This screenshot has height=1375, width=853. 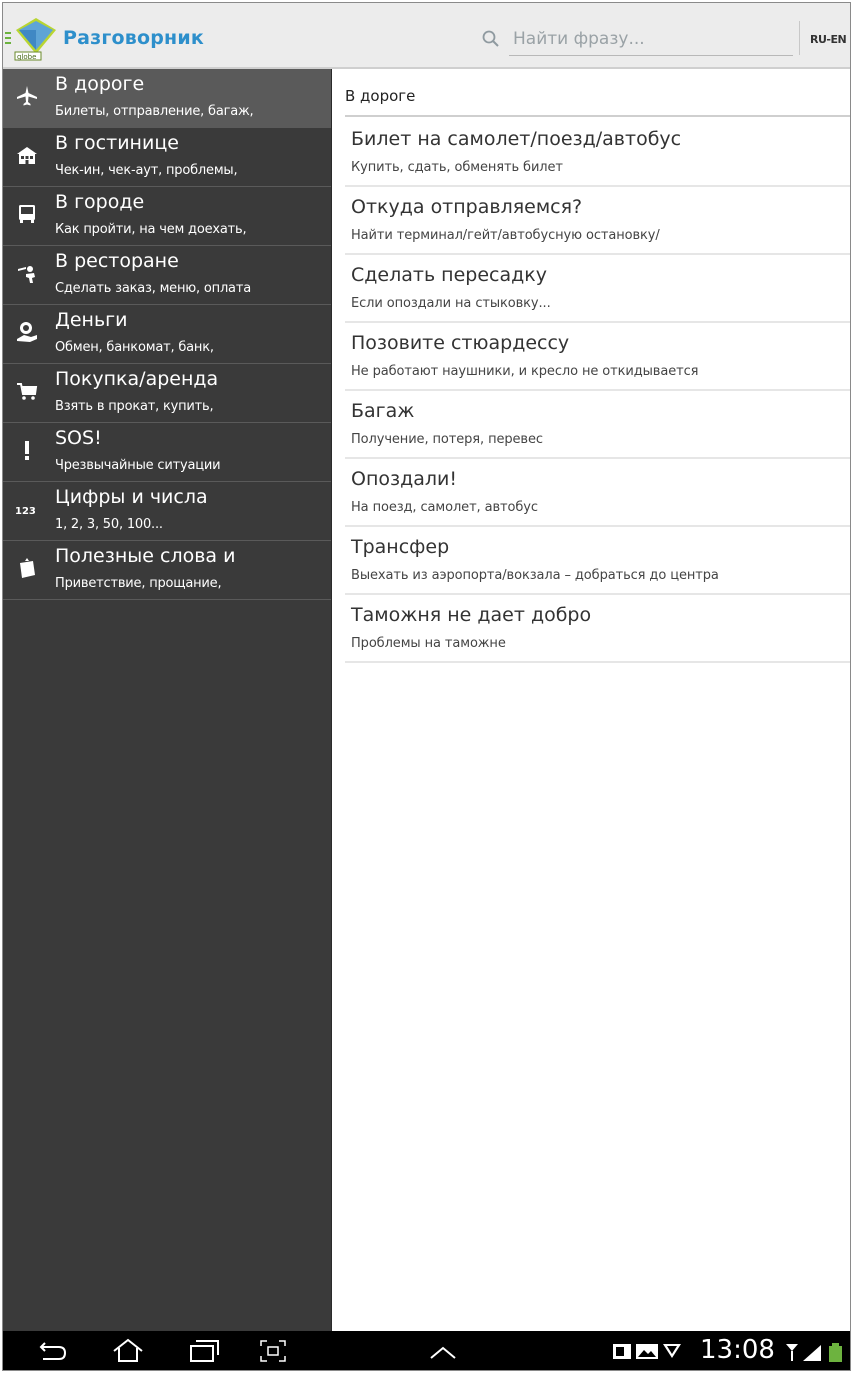 What do you see at coordinates (154, 111) in the screenshot?
I see `sidebar-item-subtitle: Билеты, отправление, багаж,` at bounding box center [154, 111].